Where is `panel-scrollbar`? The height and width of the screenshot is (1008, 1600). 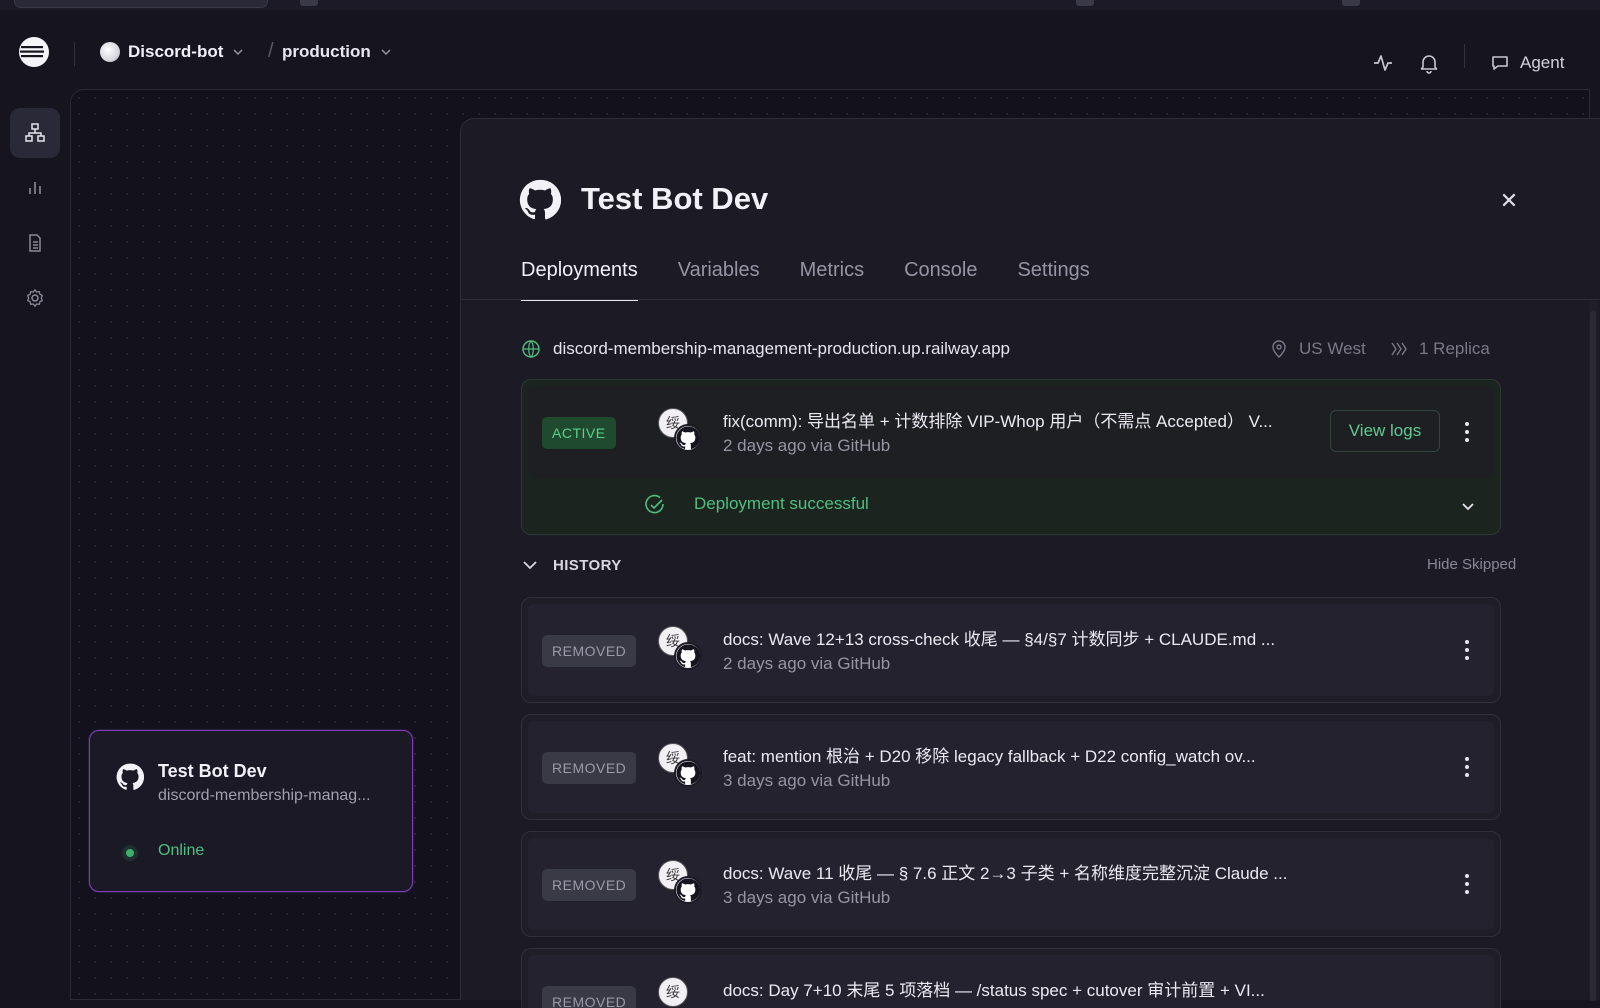
panel-scrollbar is located at coordinates (1593, 651).